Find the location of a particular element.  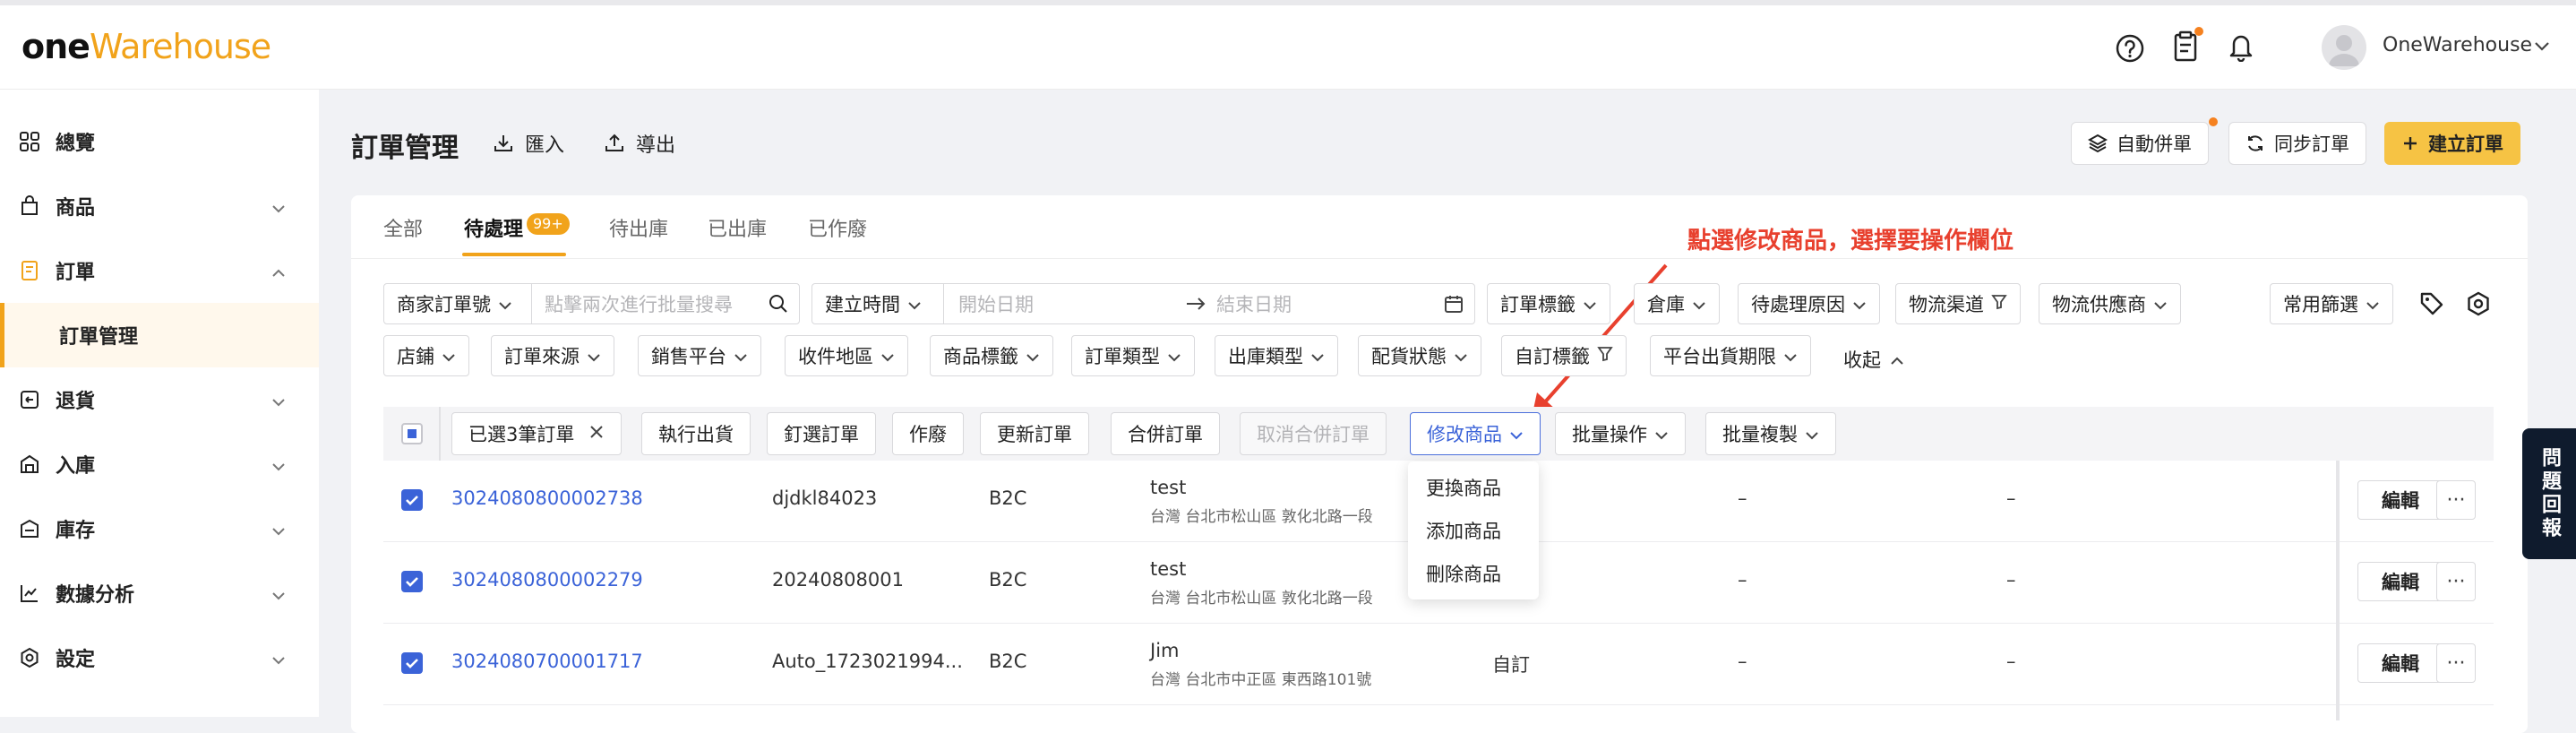

inbound-icon is located at coordinates (29, 464).